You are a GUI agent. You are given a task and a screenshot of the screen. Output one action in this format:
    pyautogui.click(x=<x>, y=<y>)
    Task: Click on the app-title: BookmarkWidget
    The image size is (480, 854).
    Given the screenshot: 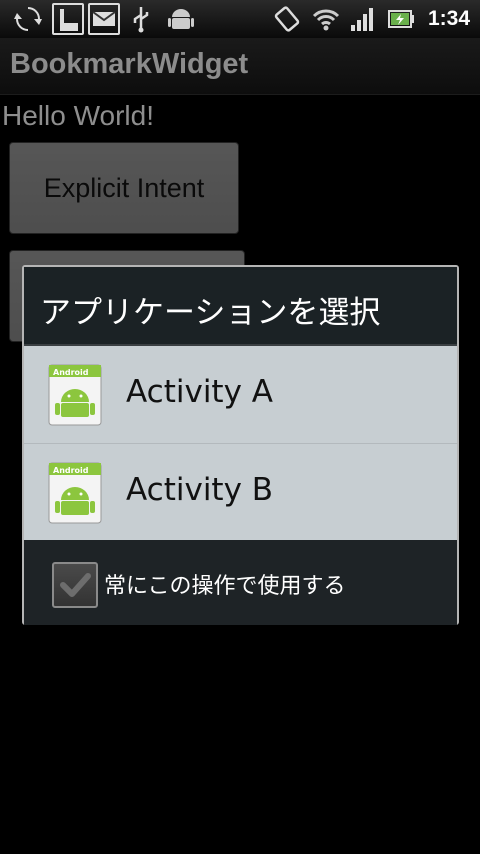 What is the action you would take?
    pyautogui.click(x=129, y=64)
    